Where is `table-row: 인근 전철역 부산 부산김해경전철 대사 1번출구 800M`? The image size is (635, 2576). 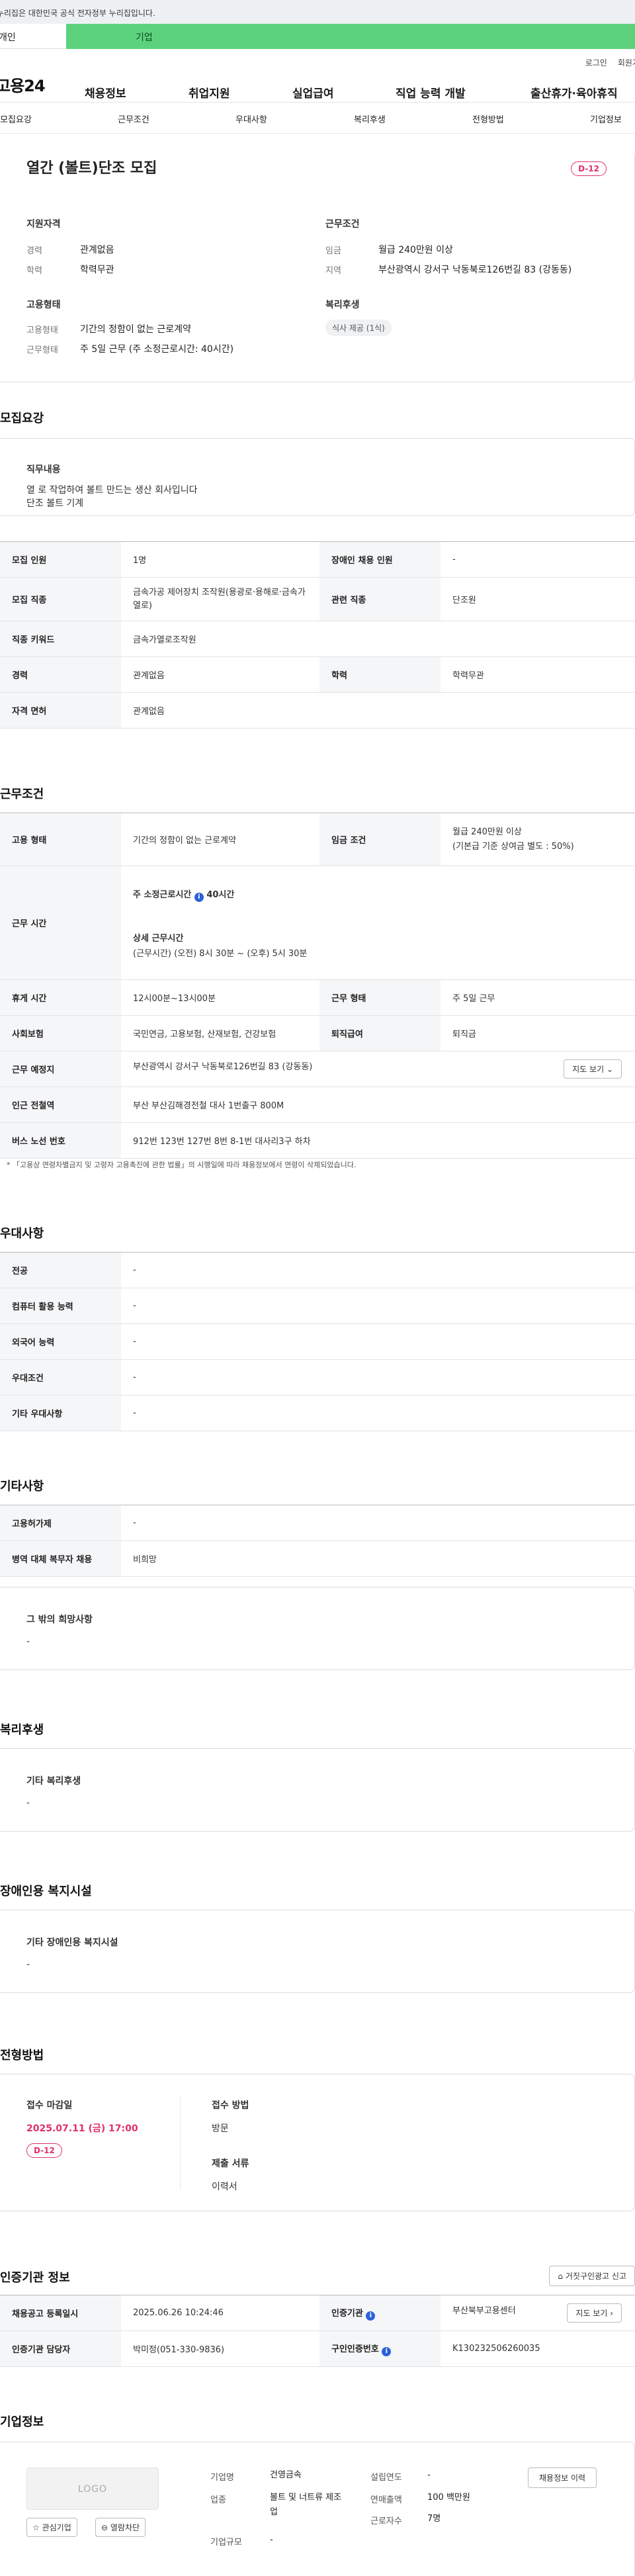 table-row: 인근 전철역 부산 부산김해경전철 대사 1번출구 800M is located at coordinates (317, 1105).